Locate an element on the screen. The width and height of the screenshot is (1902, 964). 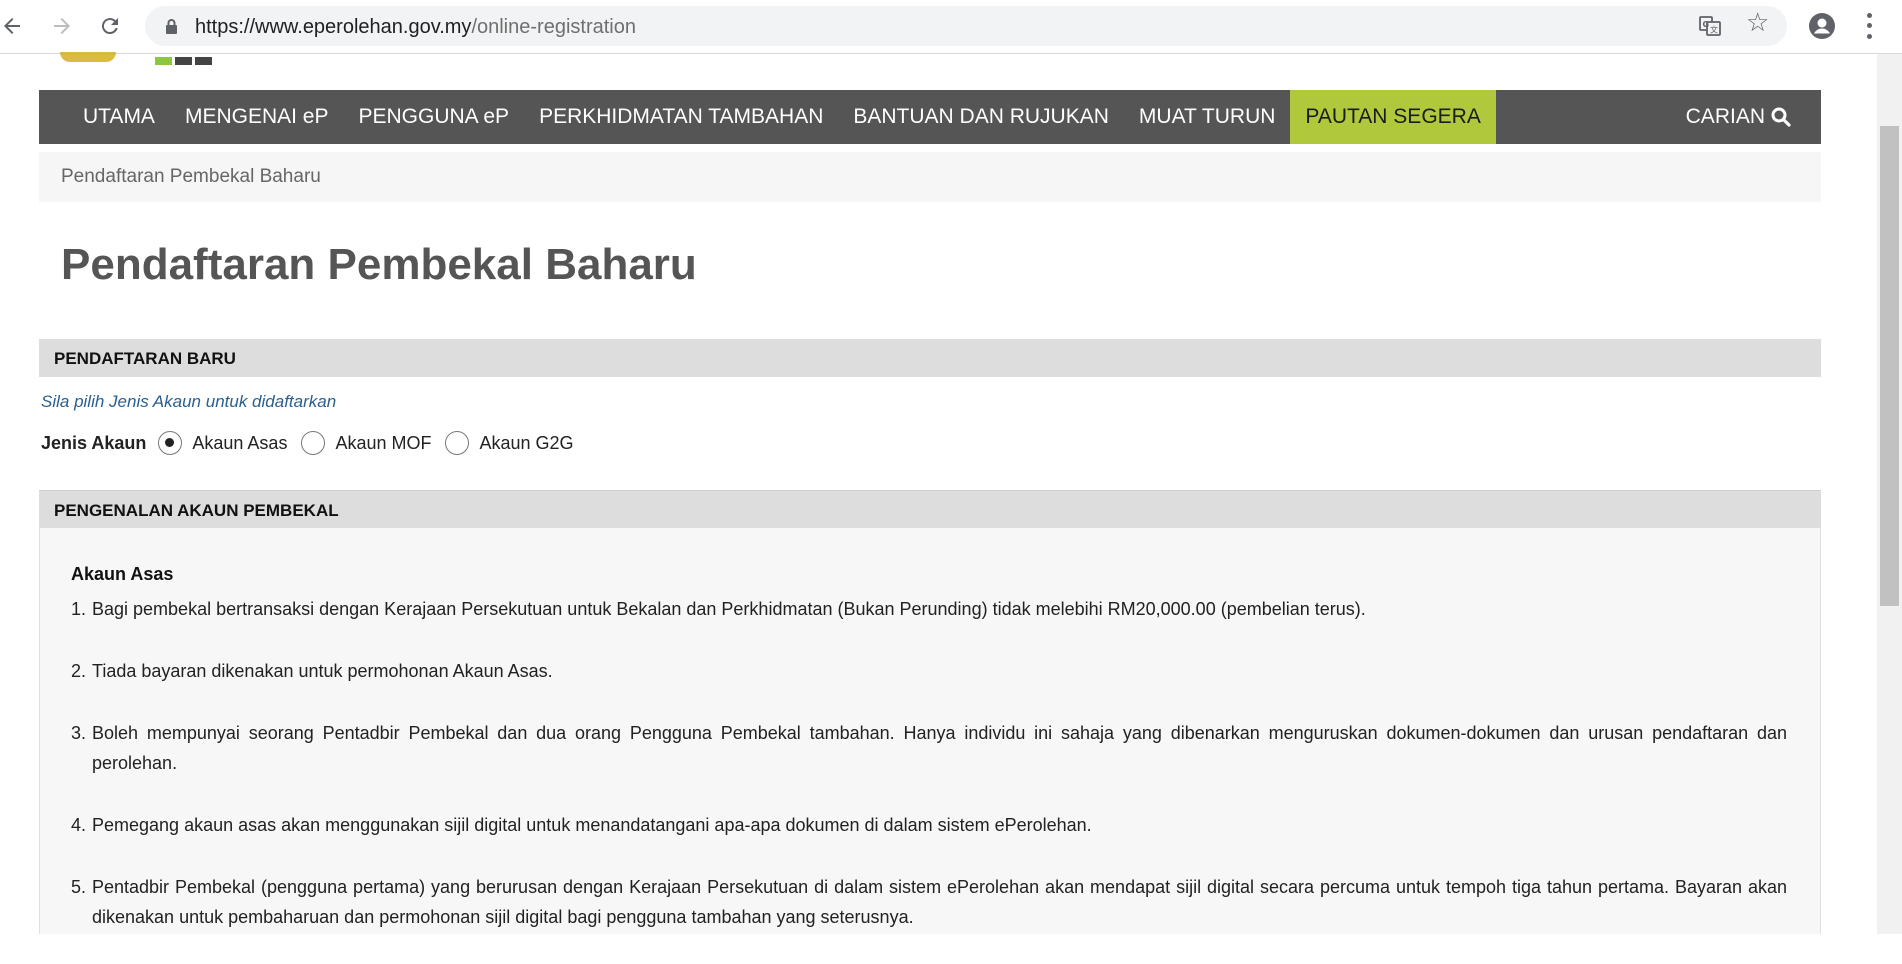
intro-subtitle: Akaun Asas is located at coordinates (122, 574).